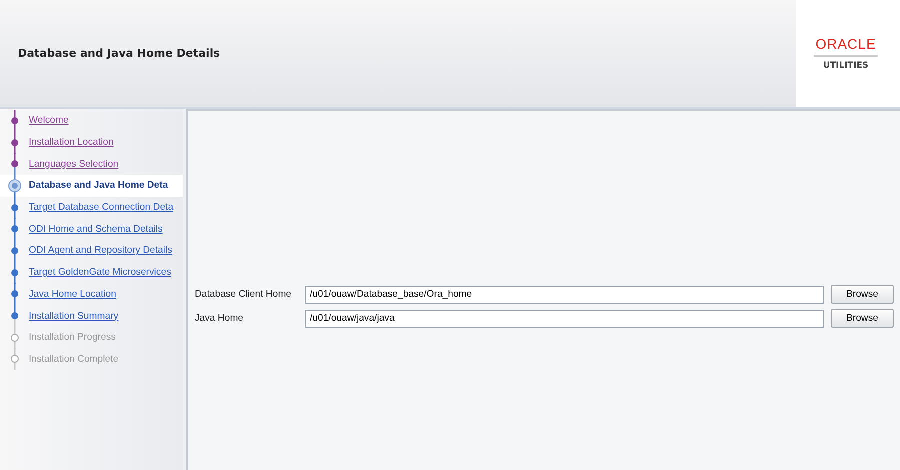 The image size is (900, 470). Describe the element at coordinates (564, 319) in the screenshot. I see `input-field: /u01/ouaw/java/java` at that location.